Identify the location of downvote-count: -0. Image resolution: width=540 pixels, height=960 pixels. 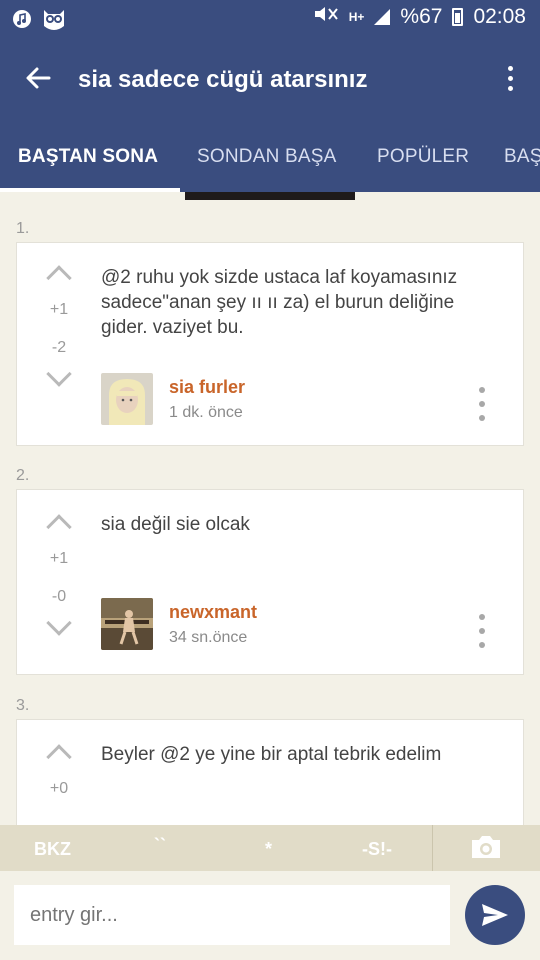
(59, 596).